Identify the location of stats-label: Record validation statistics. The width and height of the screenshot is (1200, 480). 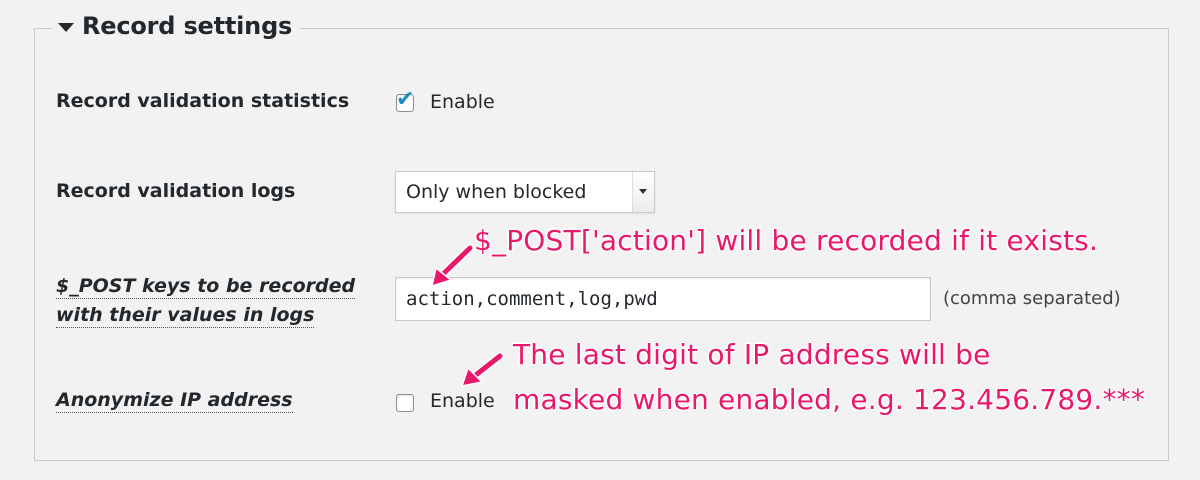
(203, 101).